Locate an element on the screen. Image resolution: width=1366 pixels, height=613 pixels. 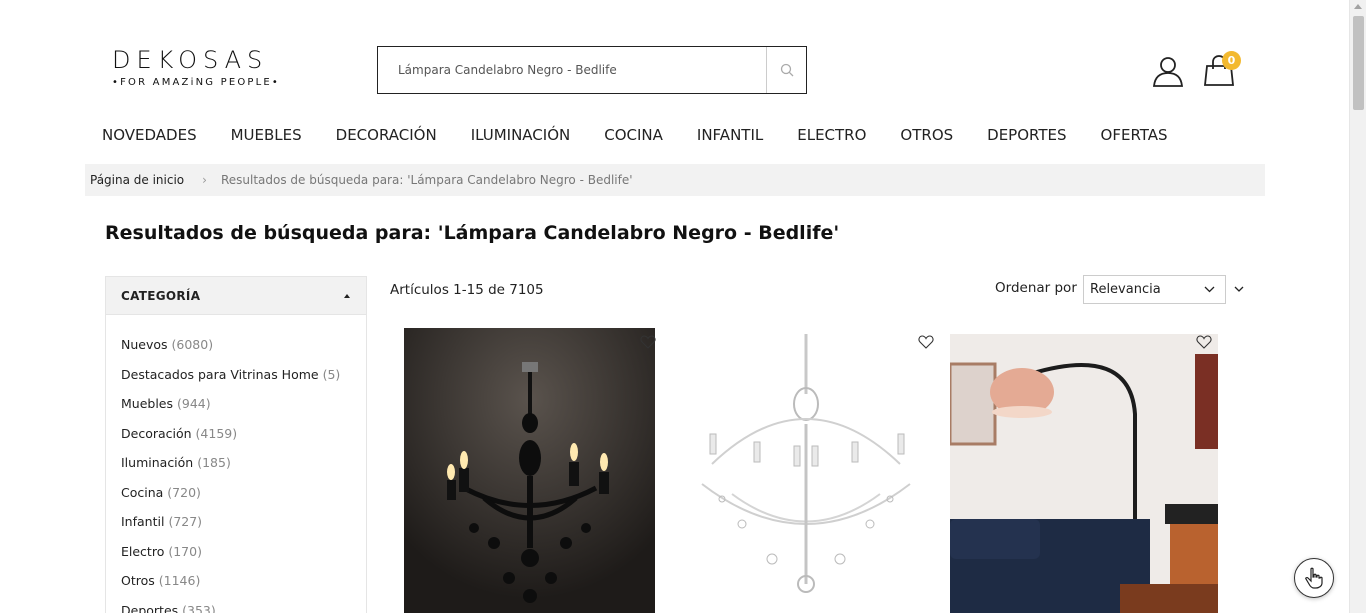
category-count: (727) is located at coordinates (185, 521).